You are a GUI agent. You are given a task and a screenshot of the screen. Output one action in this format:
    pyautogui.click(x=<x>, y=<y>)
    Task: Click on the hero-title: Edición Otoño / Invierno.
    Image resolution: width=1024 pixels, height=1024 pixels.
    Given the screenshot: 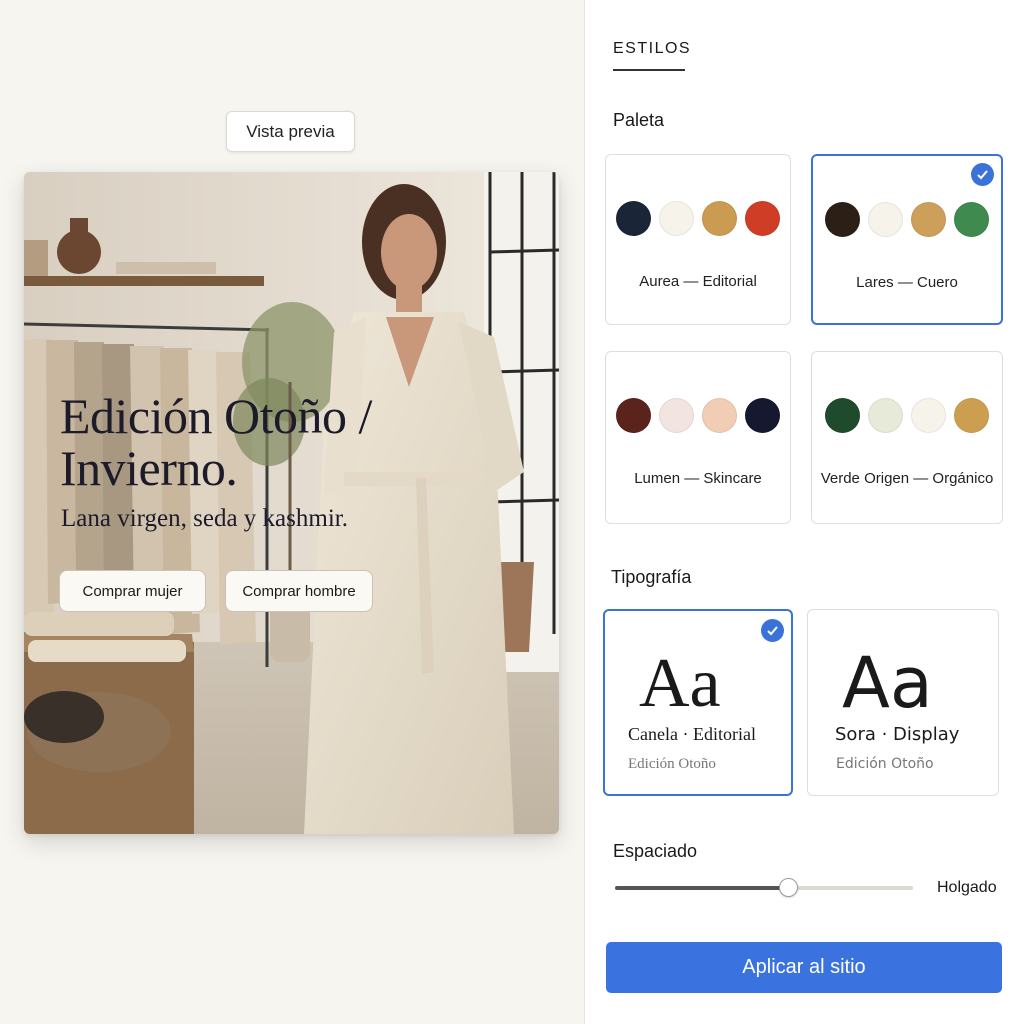 What is the action you would take?
    pyautogui.click(x=216, y=442)
    